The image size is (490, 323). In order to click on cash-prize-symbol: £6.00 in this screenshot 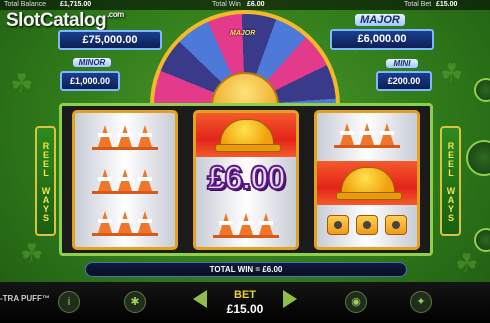, I will do `click(246, 177)`.